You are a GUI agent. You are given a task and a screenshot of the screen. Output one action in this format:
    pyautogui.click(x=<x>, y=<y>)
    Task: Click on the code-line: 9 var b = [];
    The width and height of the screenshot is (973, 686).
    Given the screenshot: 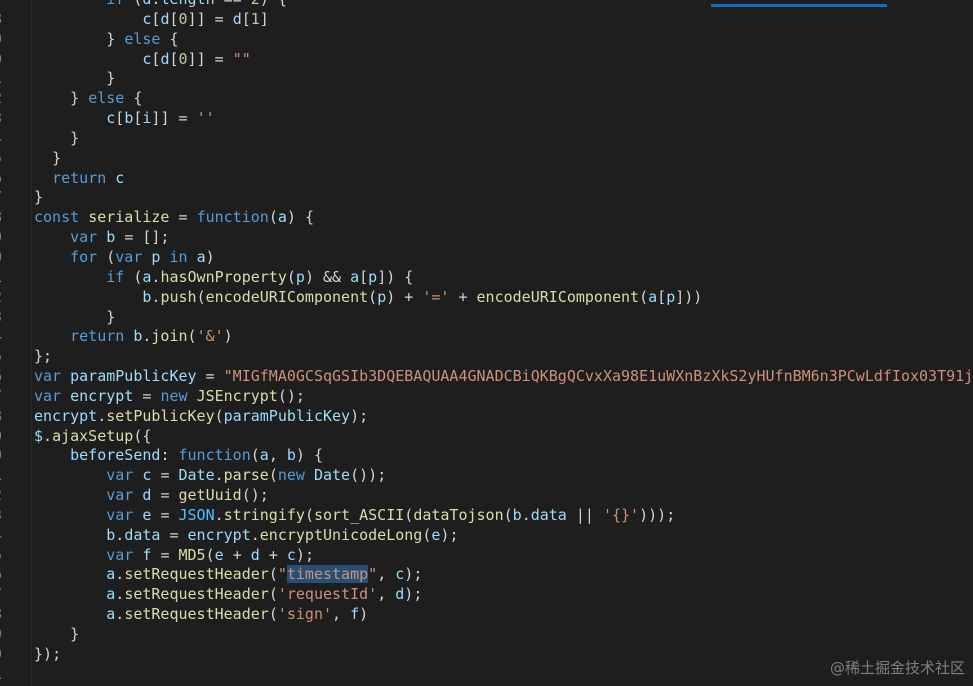 What is the action you would take?
    pyautogui.click(x=486, y=238)
    